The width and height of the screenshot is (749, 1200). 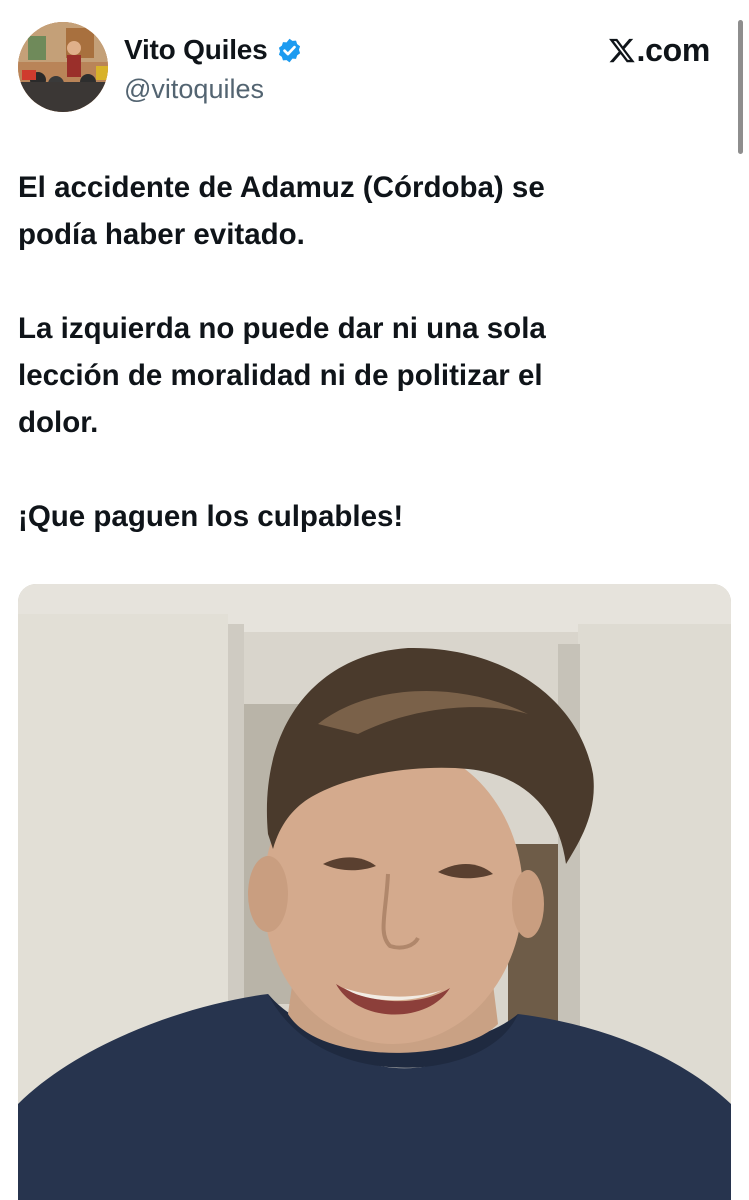 What do you see at coordinates (281, 187) in the screenshot?
I see `tweet-line: El accidente de Adamuz (Córdoba) se` at bounding box center [281, 187].